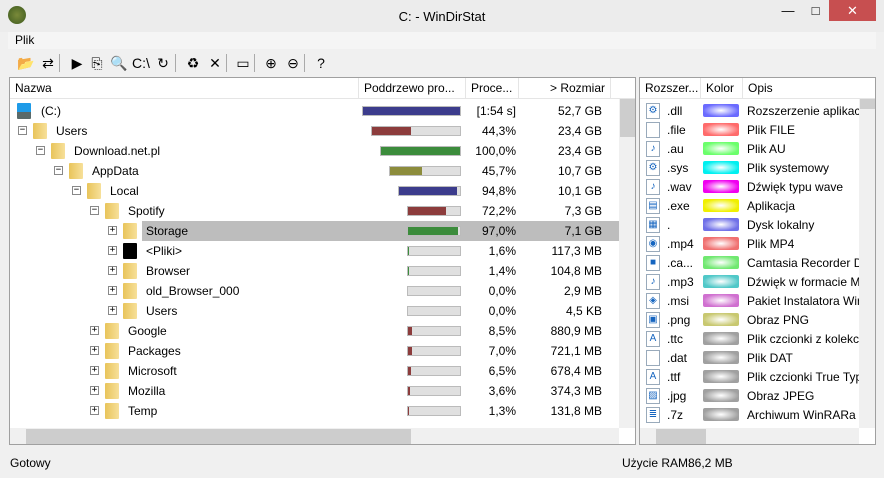  I want to click on extension-row: ▣ .png Obraz PNG, so click(749, 320).